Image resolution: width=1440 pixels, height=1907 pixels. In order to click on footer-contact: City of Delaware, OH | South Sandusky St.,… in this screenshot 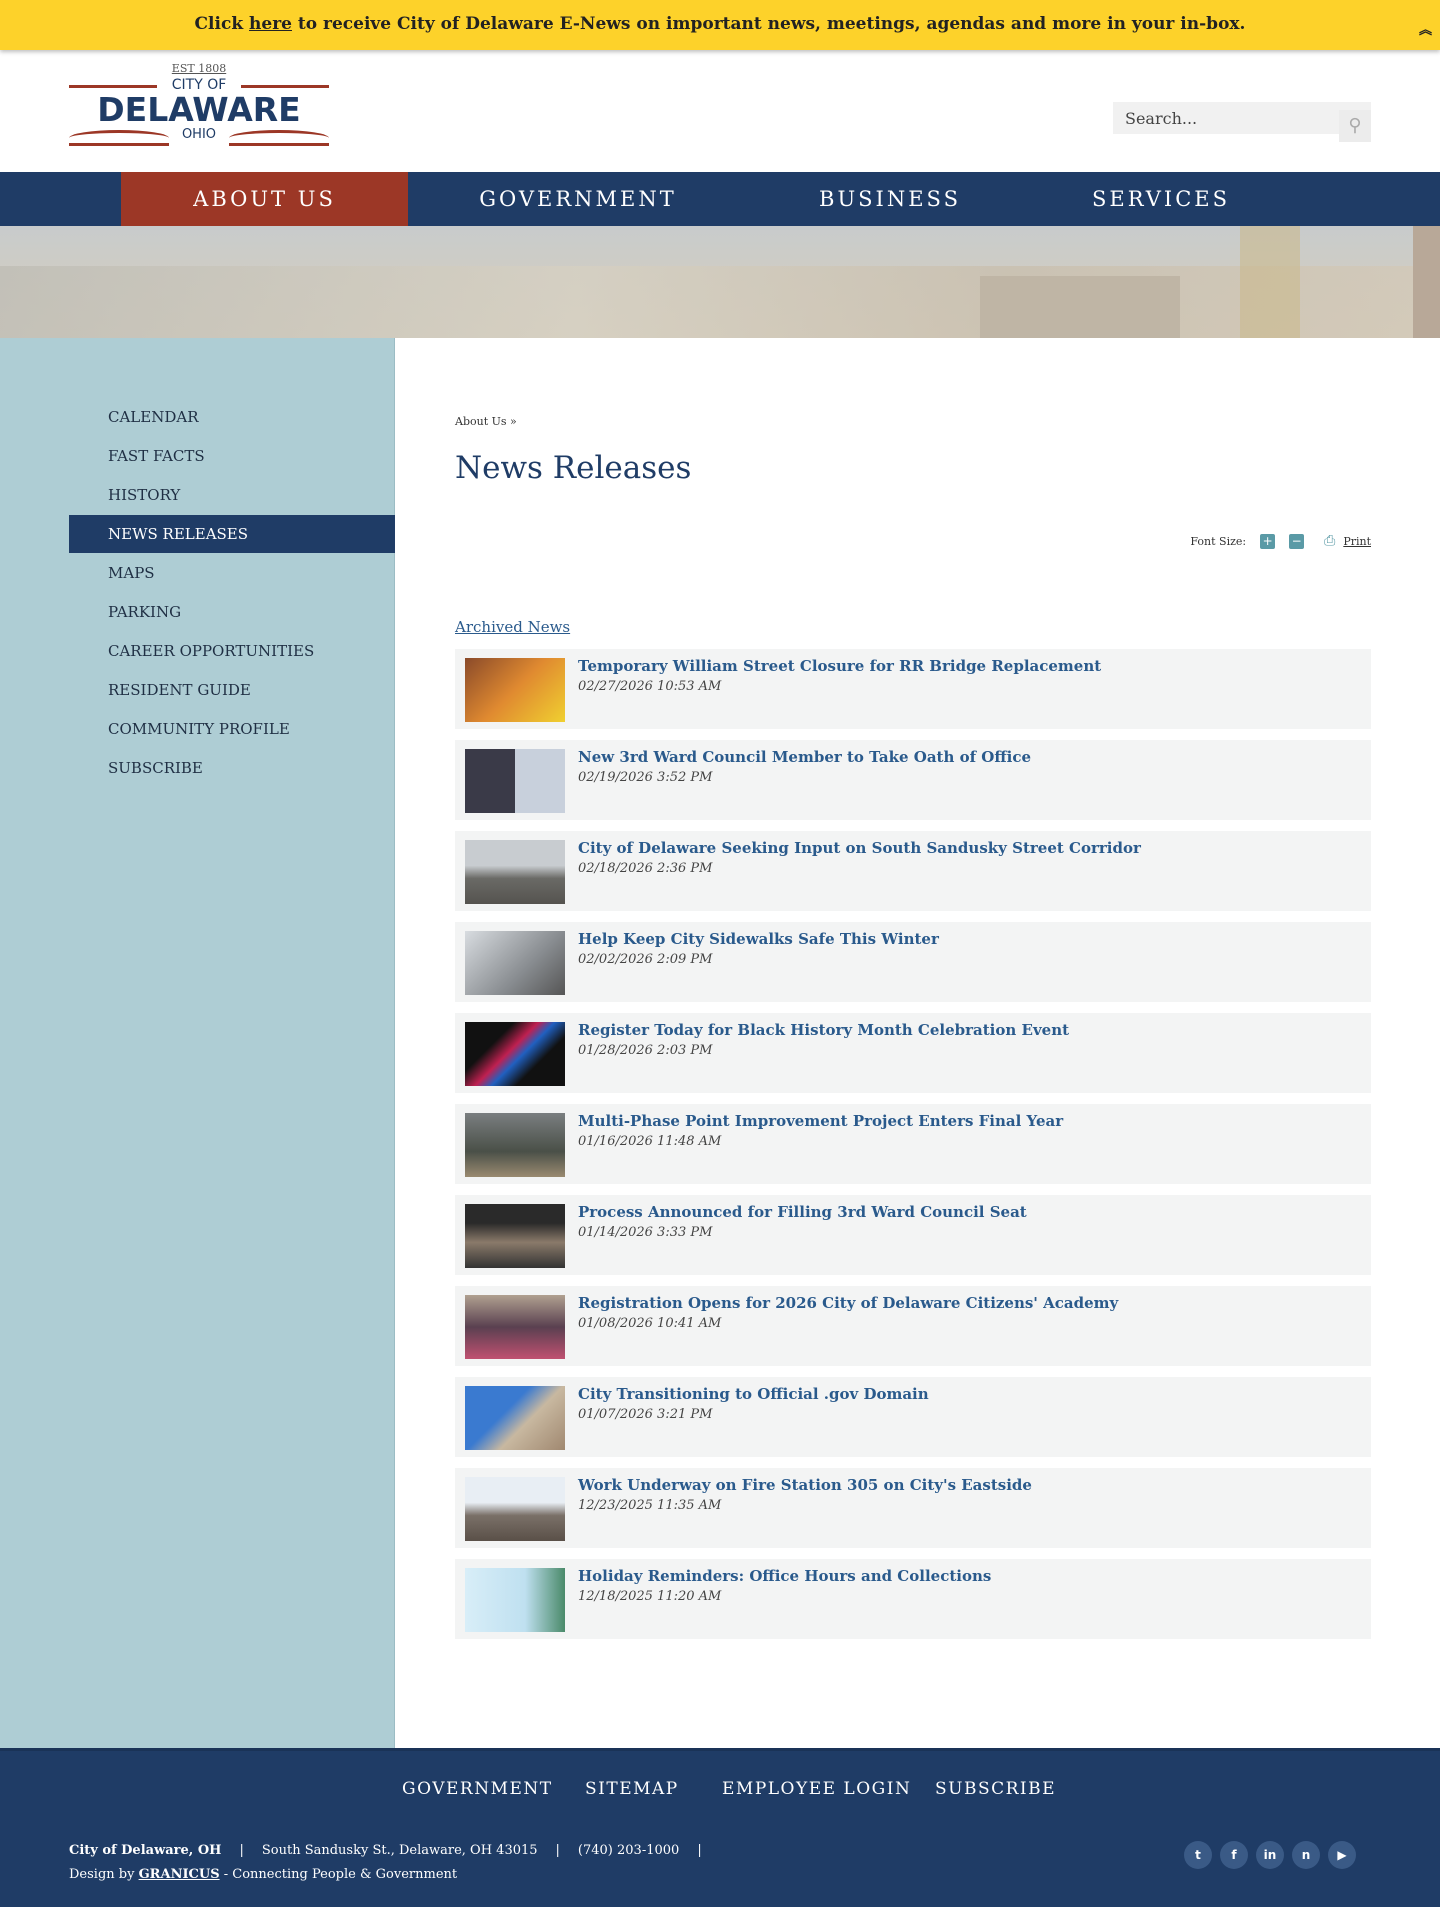, I will do `click(385, 1850)`.